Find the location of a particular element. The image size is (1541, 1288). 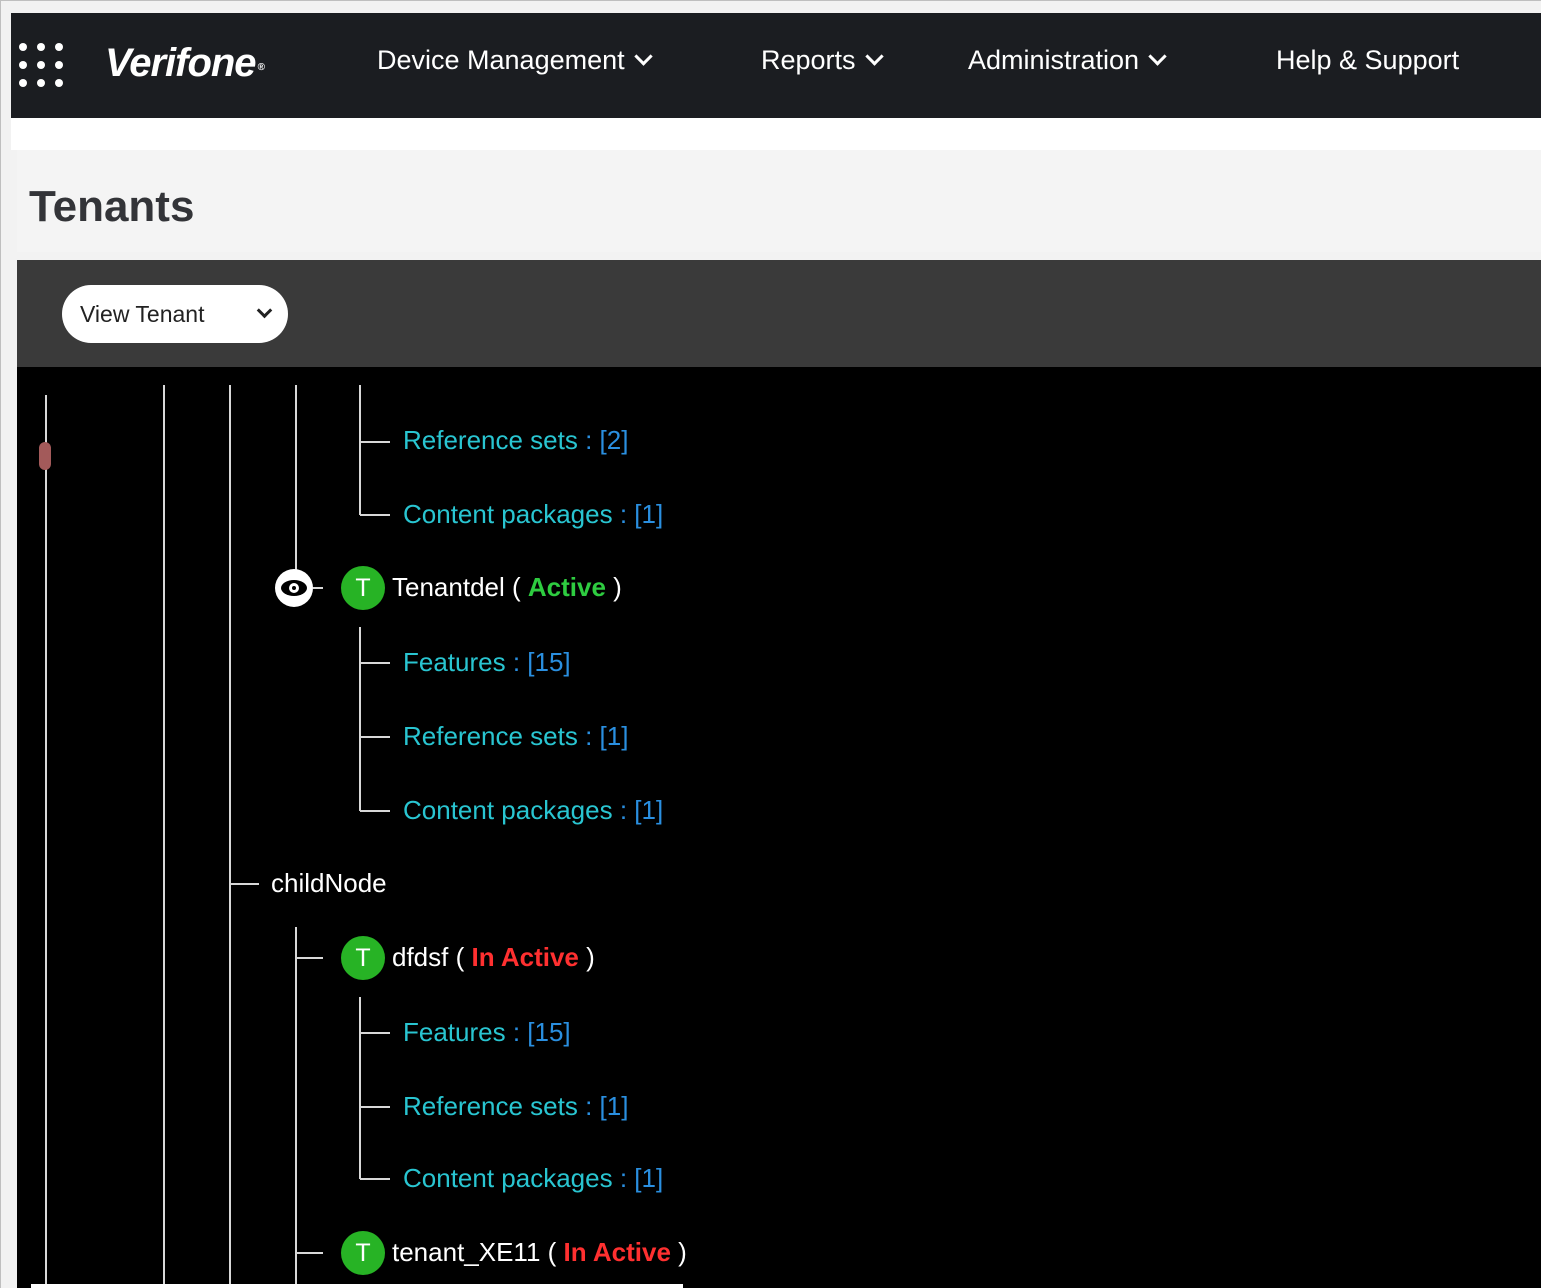

tenant-name: Tenantdel is located at coordinates (448, 587).